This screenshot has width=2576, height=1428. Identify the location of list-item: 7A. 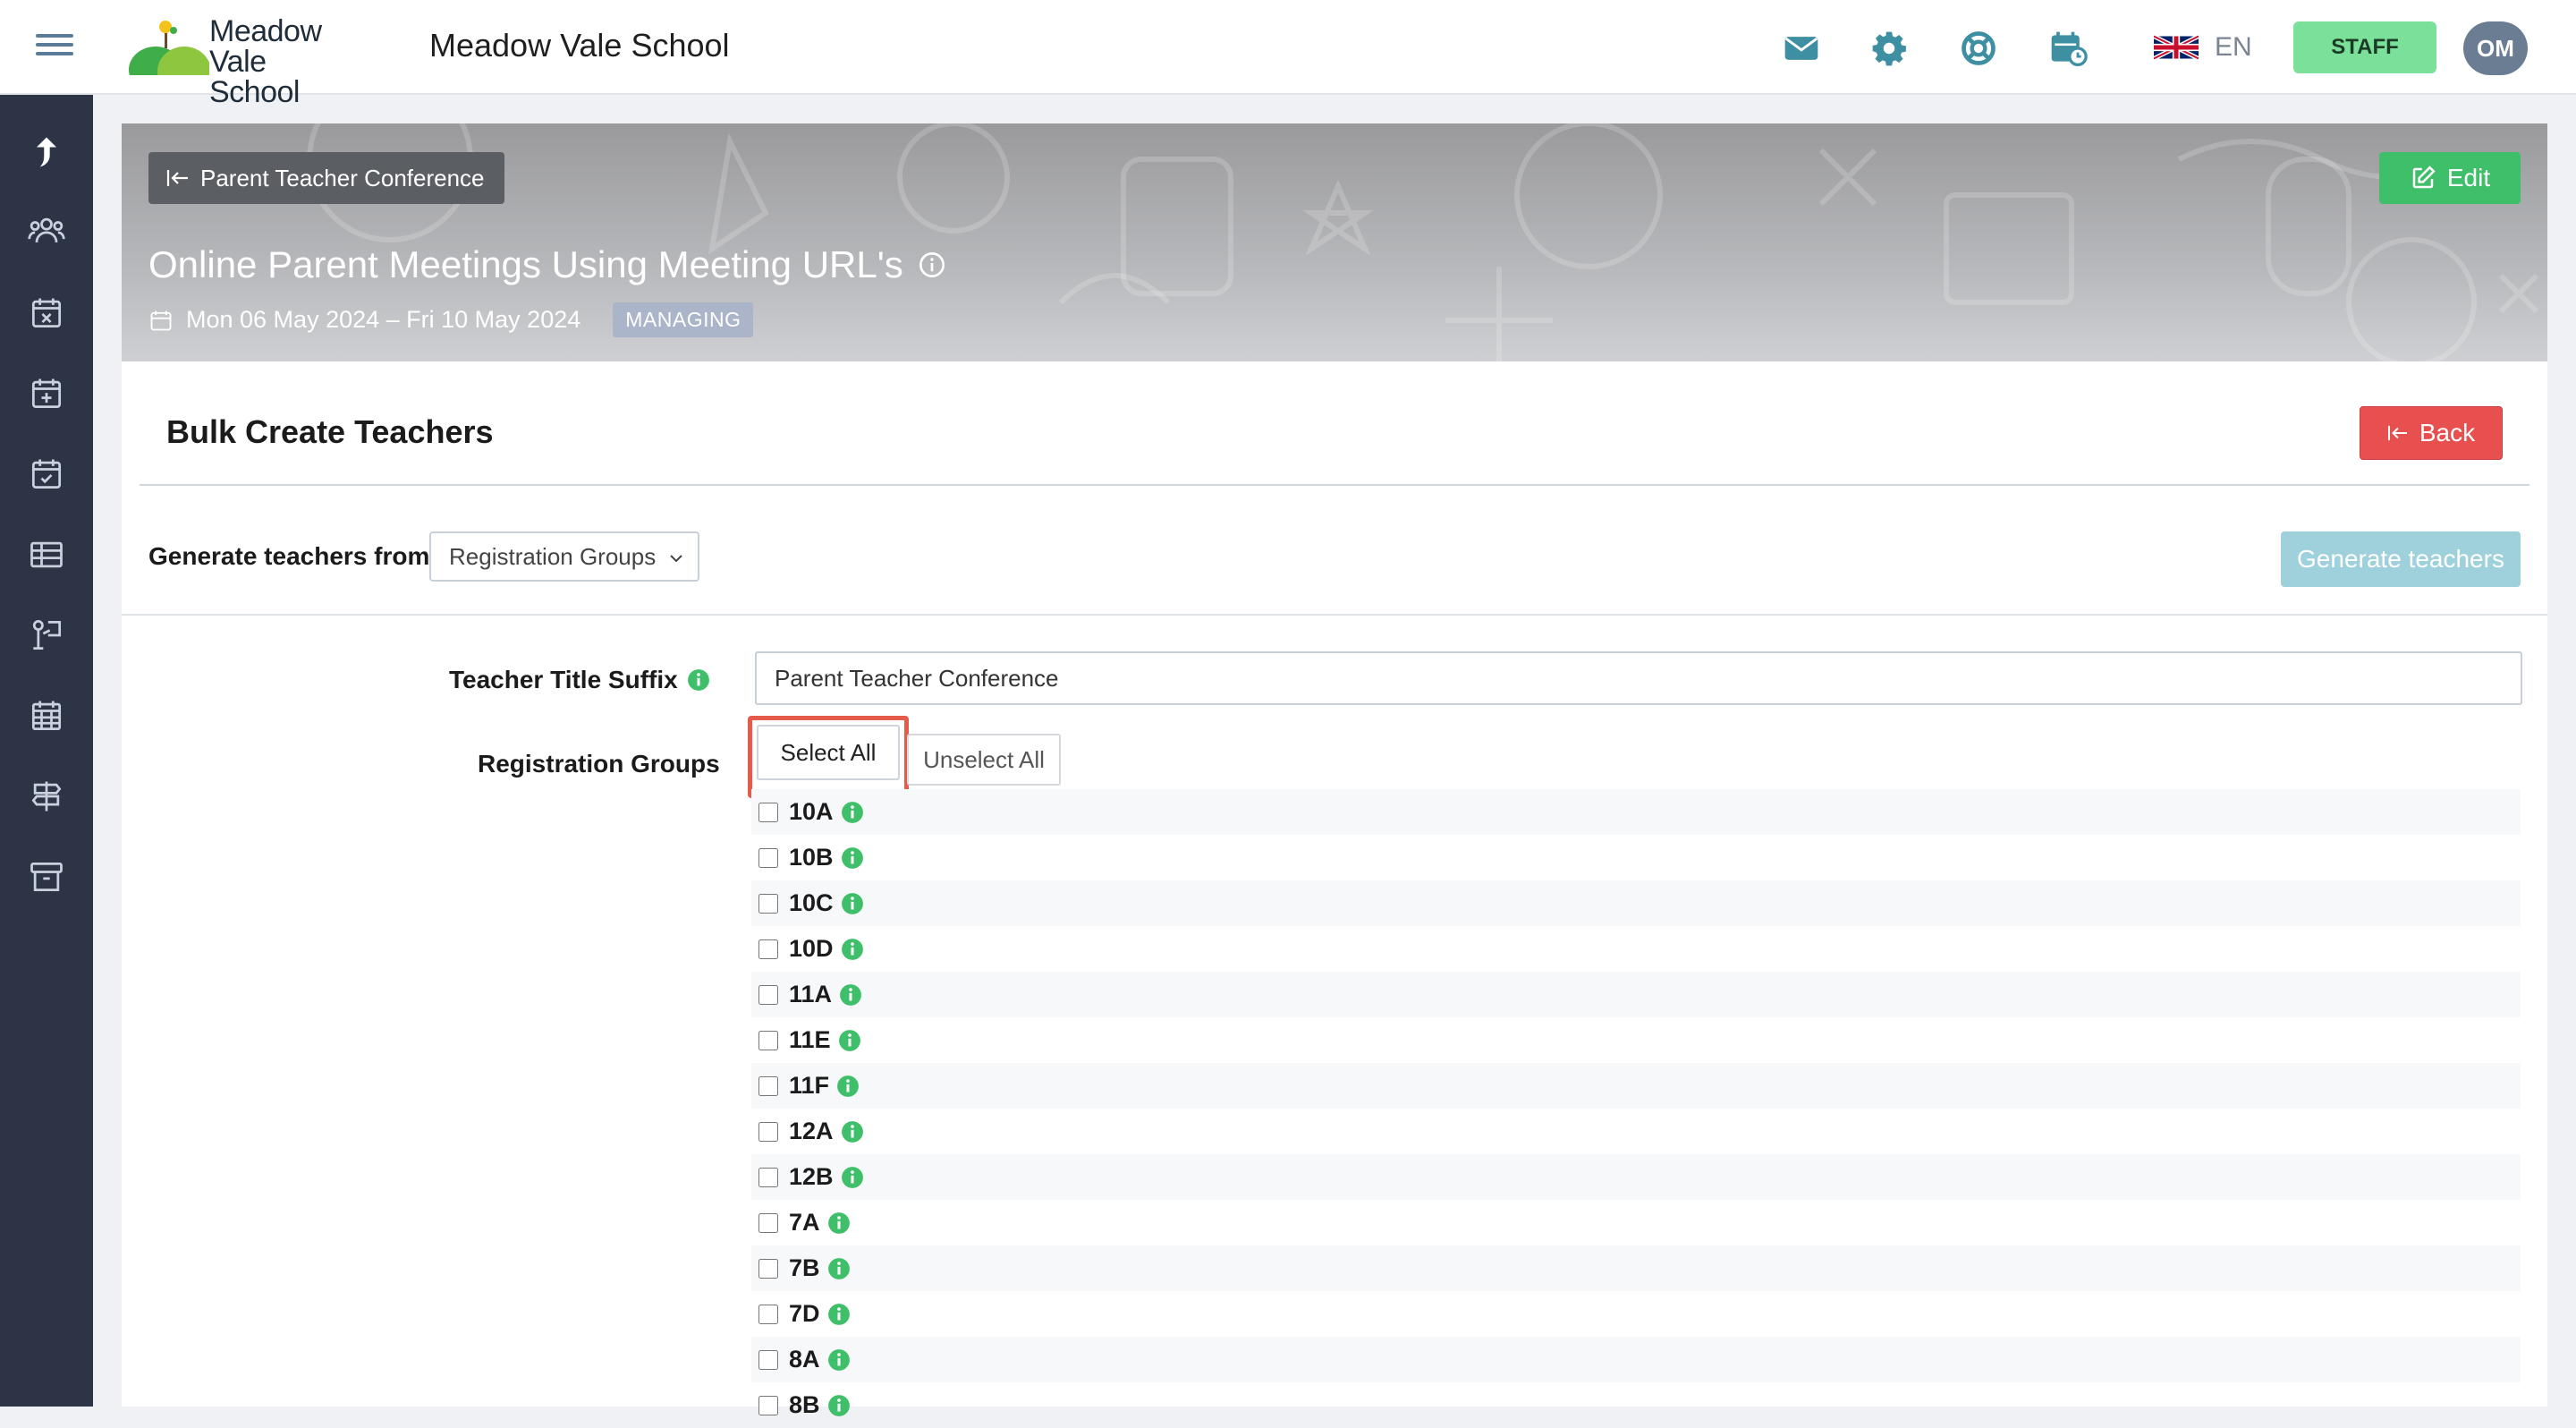
(1636, 1222).